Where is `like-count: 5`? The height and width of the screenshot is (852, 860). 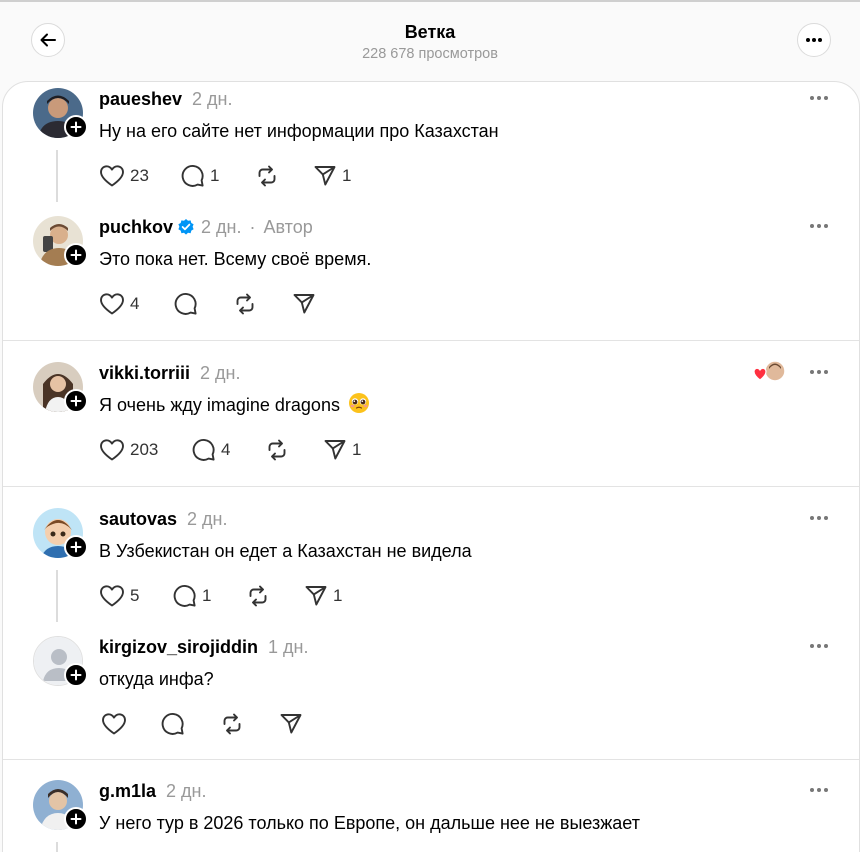 like-count: 5 is located at coordinates (135, 595).